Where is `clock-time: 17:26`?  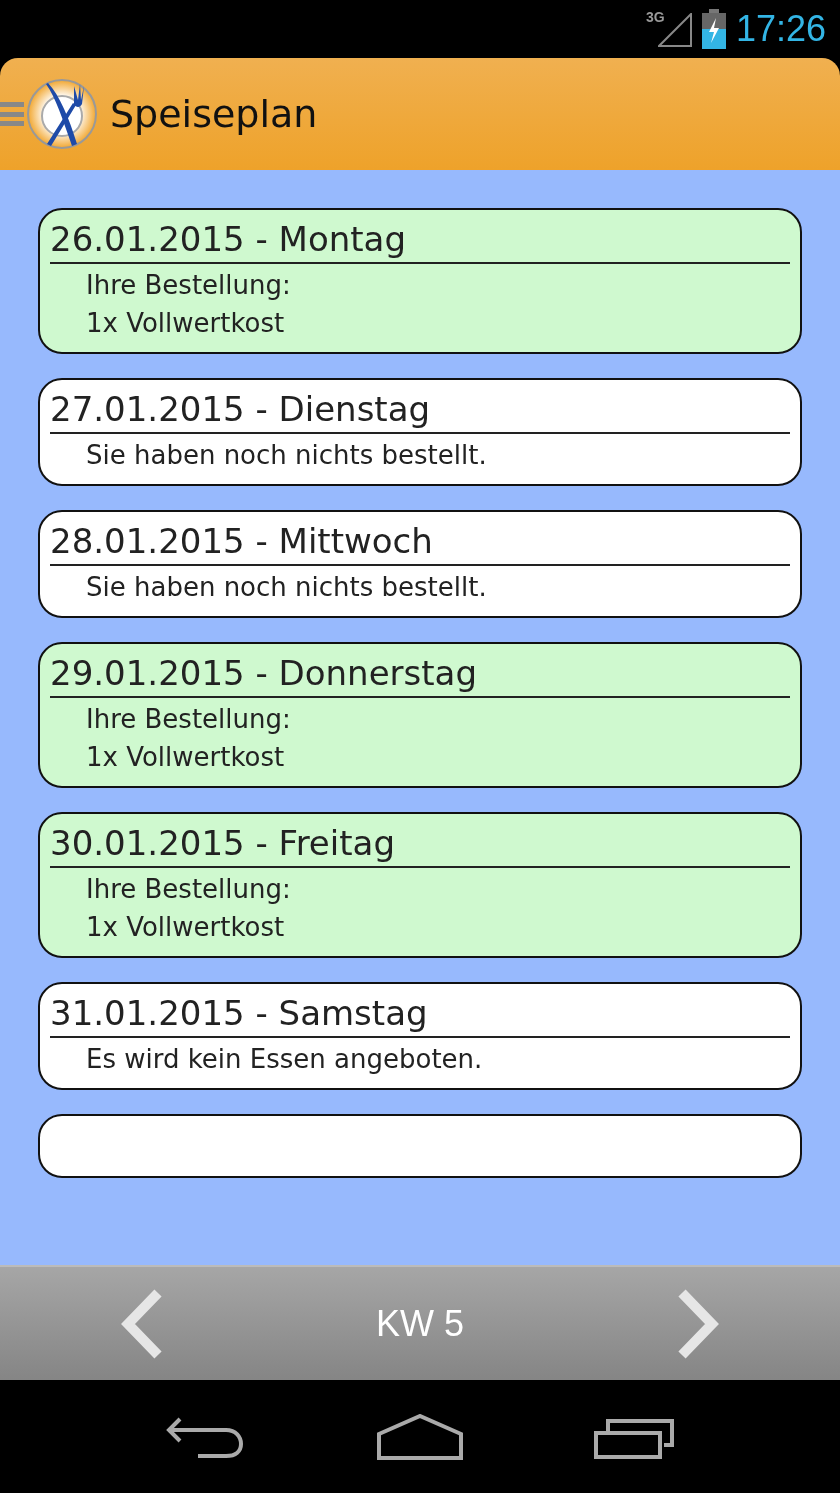 clock-time: 17:26 is located at coordinates (780, 29).